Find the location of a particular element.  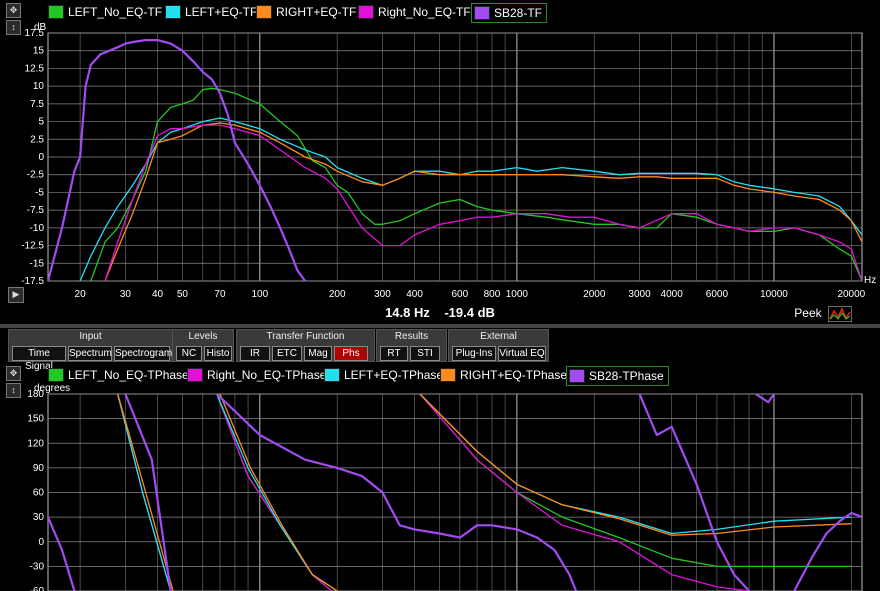

x-tick-label: 30 is located at coordinates (126, 294).